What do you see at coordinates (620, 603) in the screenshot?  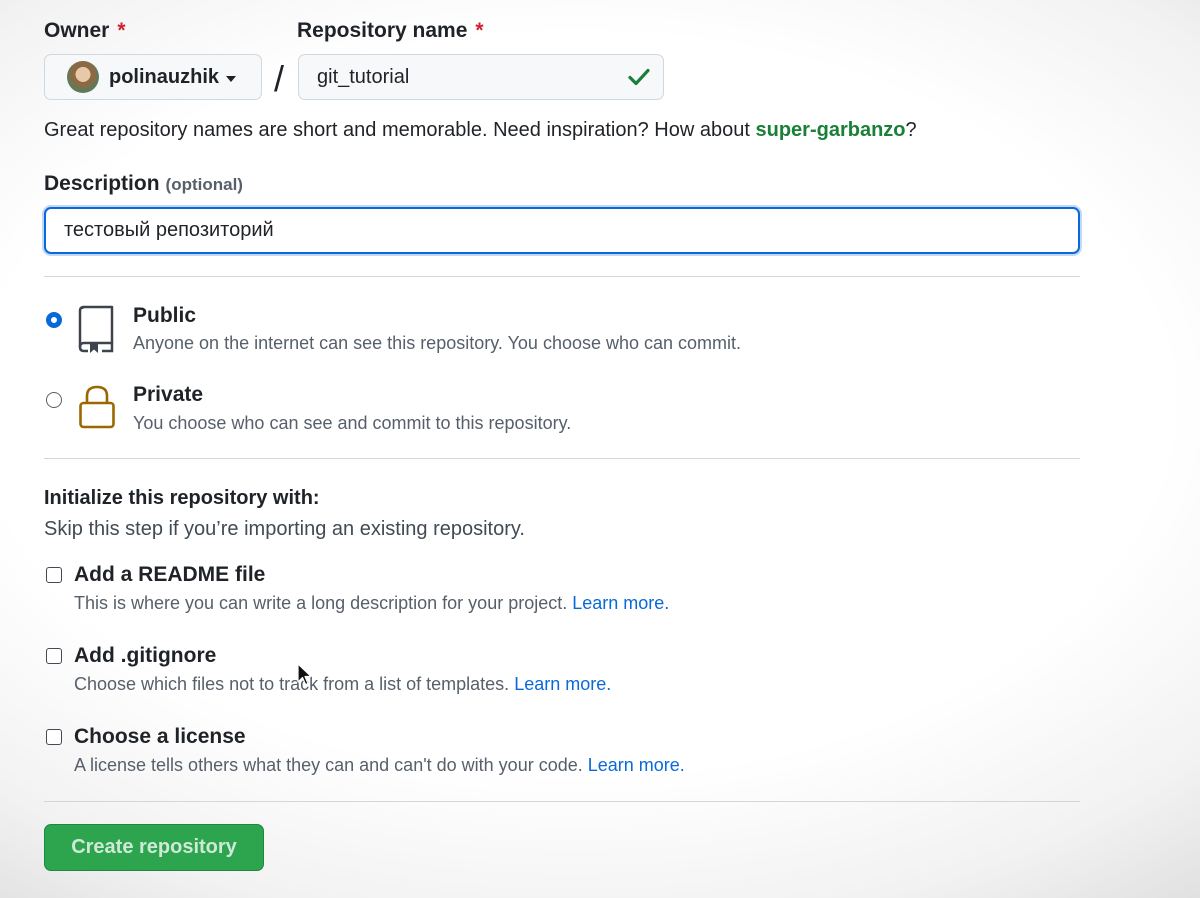 I see `readme-learn-more-link: Learn more.` at bounding box center [620, 603].